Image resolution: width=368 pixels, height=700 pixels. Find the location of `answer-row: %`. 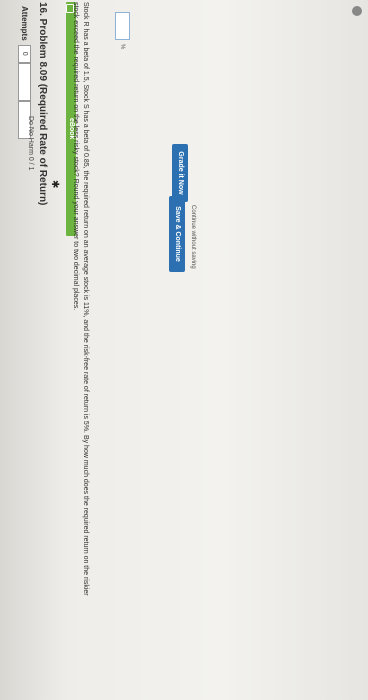

answer-row: % is located at coordinates (122, 30).